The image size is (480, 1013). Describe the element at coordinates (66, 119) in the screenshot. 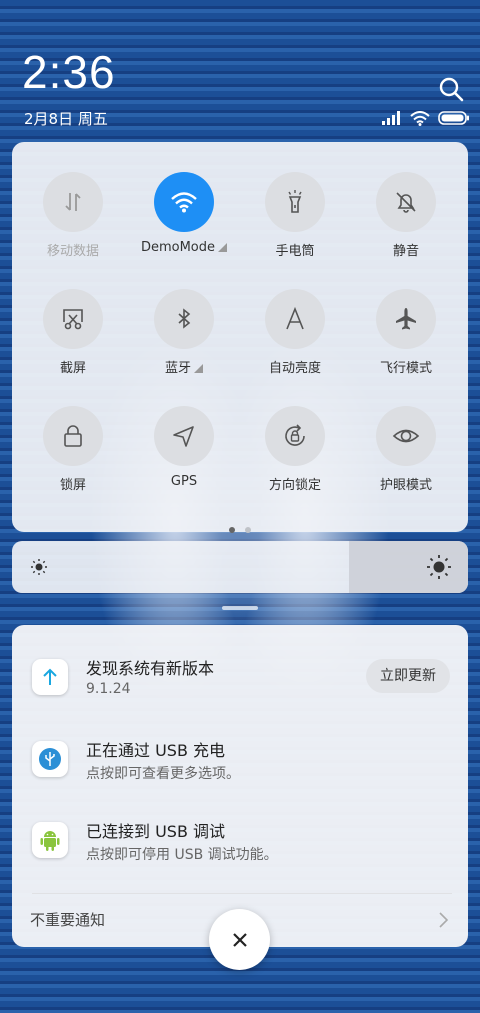

I see `date: 2月8日 周五` at that location.